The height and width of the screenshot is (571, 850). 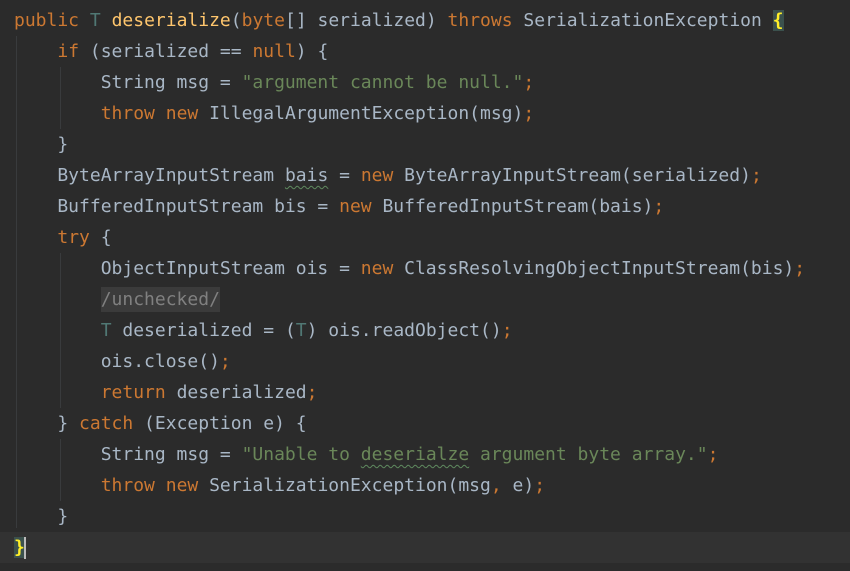 I want to click on public-keyword: public, so click(x=47, y=20).